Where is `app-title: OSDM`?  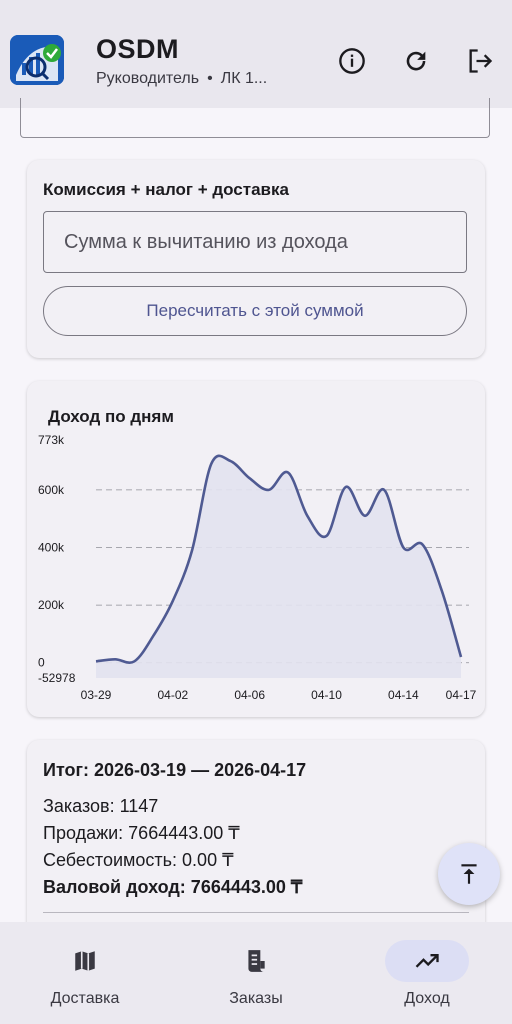
app-title: OSDM is located at coordinates (137, 49).